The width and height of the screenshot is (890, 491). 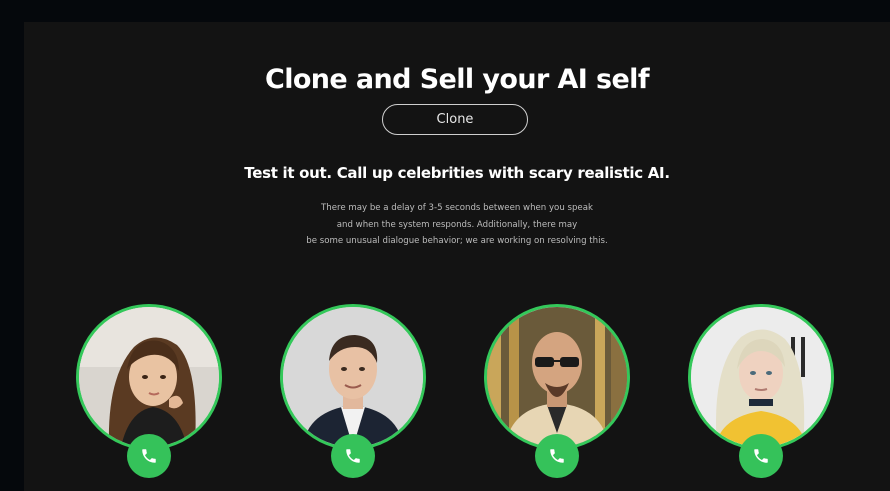 I want to click on woman-with-platinum-hair-portrait, so click(x=761, y=377).